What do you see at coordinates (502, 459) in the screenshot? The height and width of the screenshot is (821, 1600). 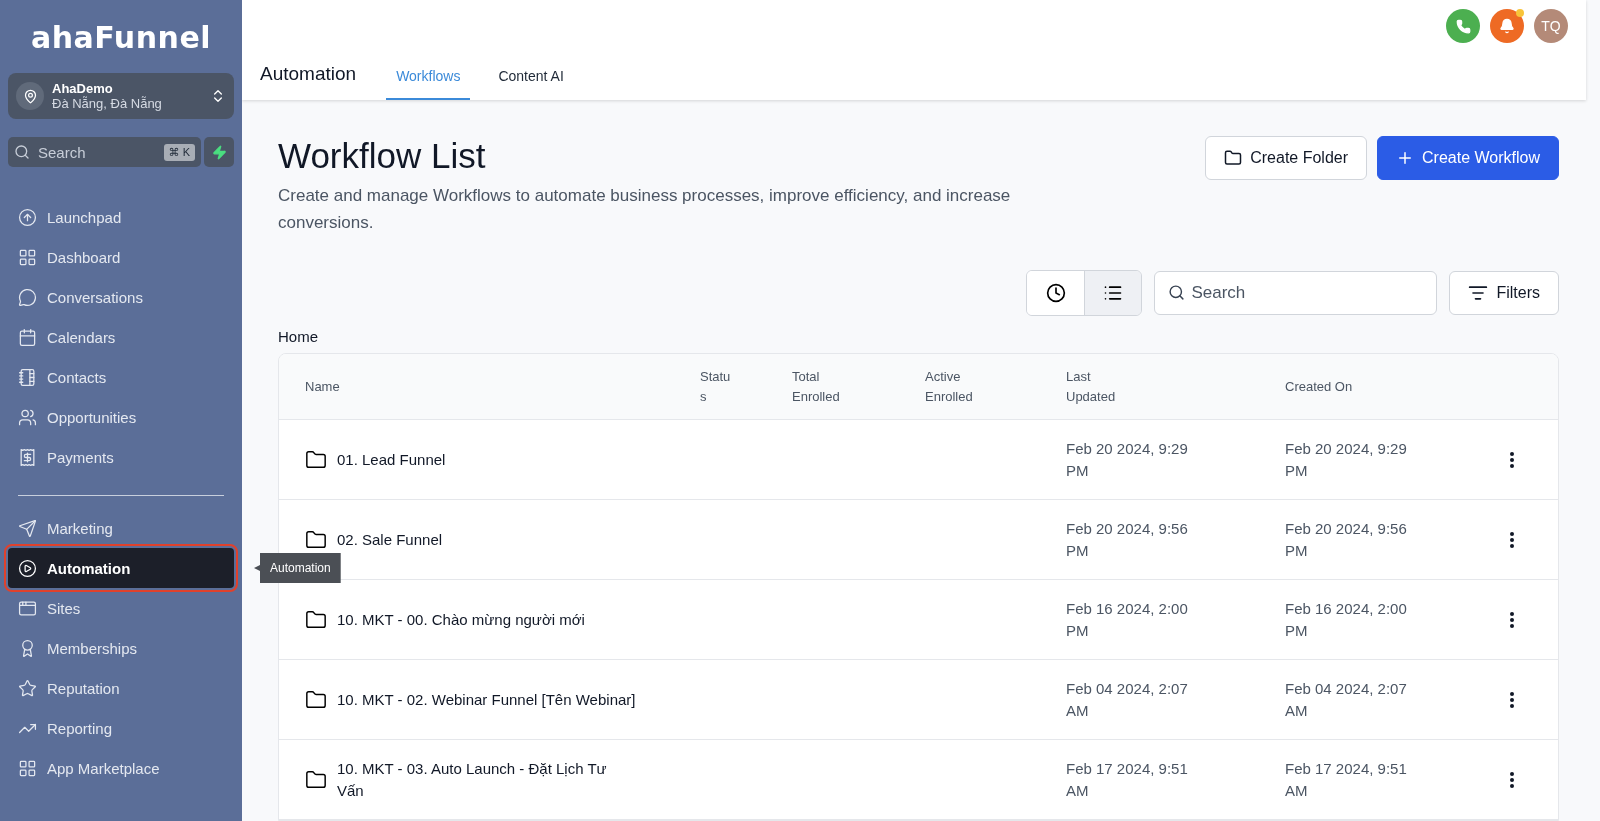 I see `workflow-folder: 01. Lead Funnel` at bounding box center [502, 459].